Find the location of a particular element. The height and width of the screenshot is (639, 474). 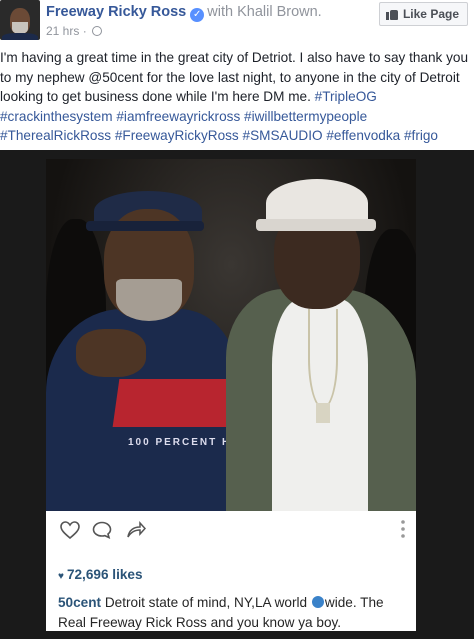

person-left-hand is located at coordinates (111, 353).